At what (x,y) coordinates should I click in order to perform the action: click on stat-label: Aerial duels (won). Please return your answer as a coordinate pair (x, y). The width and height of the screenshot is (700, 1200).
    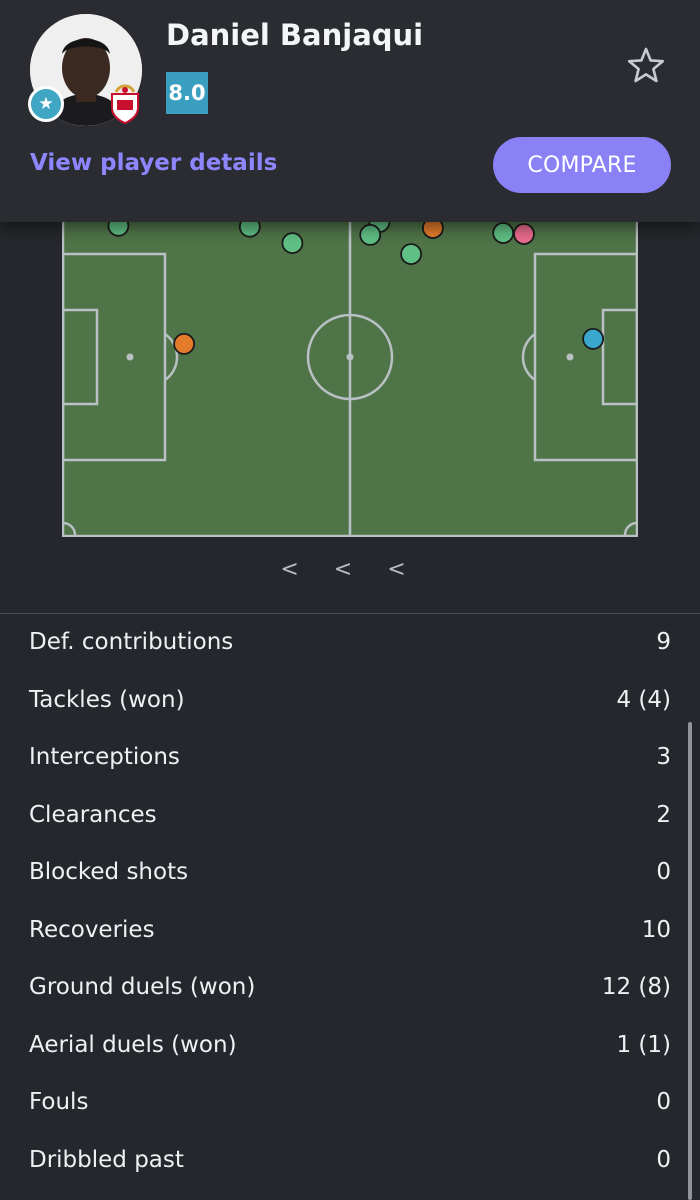
    Looking at the image, I should click on (133, 1044).